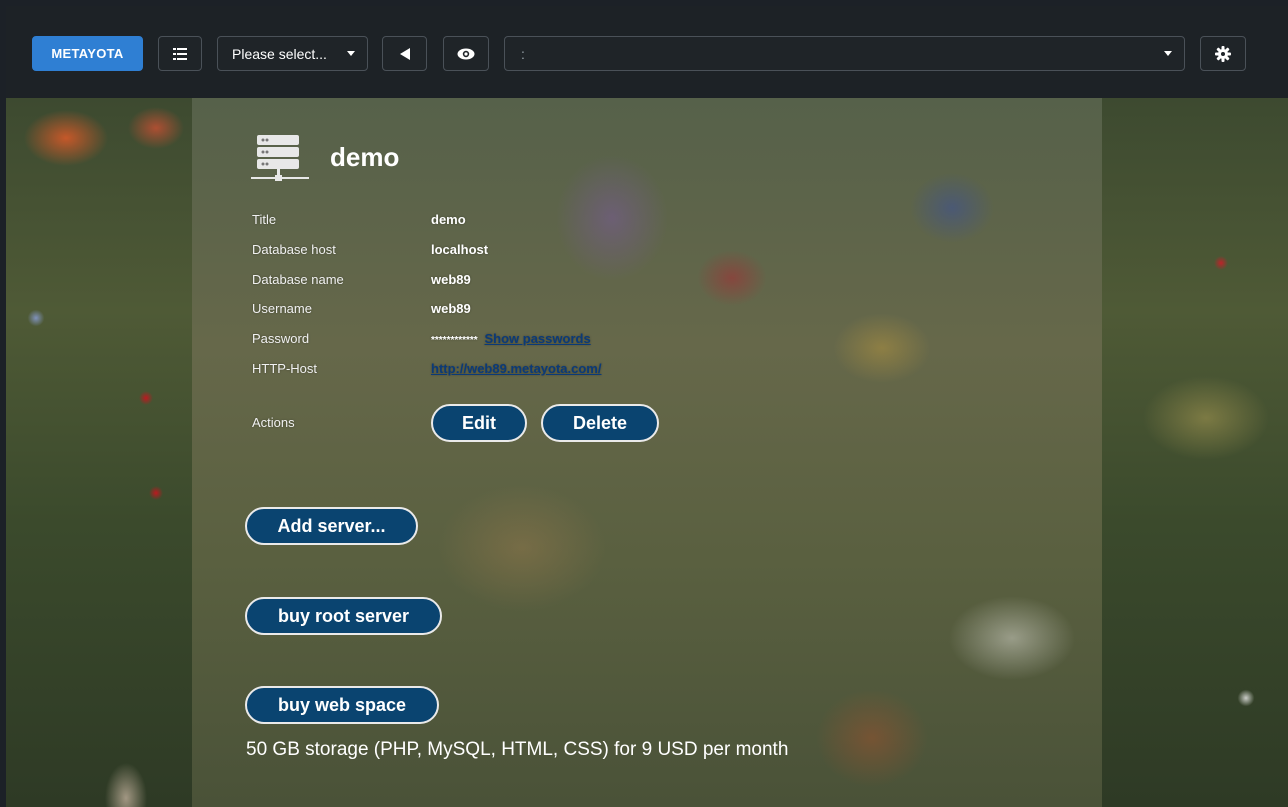  Describe the element at coordinates (280, 158) in the screenshot. I see `server-icon` at that location.